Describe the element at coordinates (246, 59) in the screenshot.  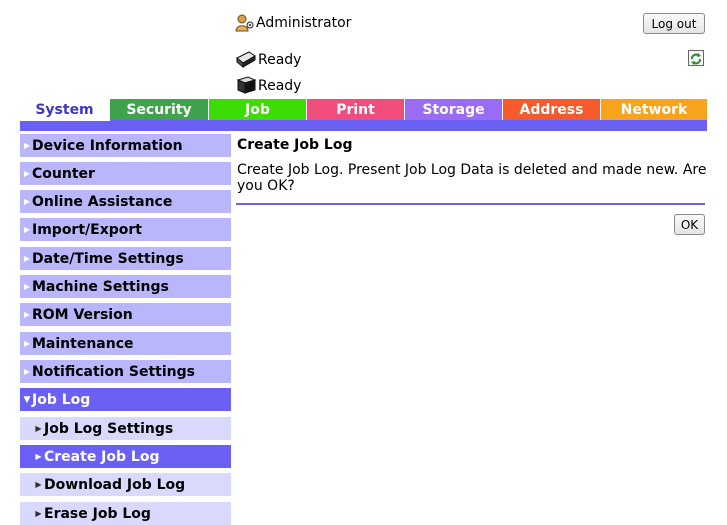
I see `printer-icon` at that location.